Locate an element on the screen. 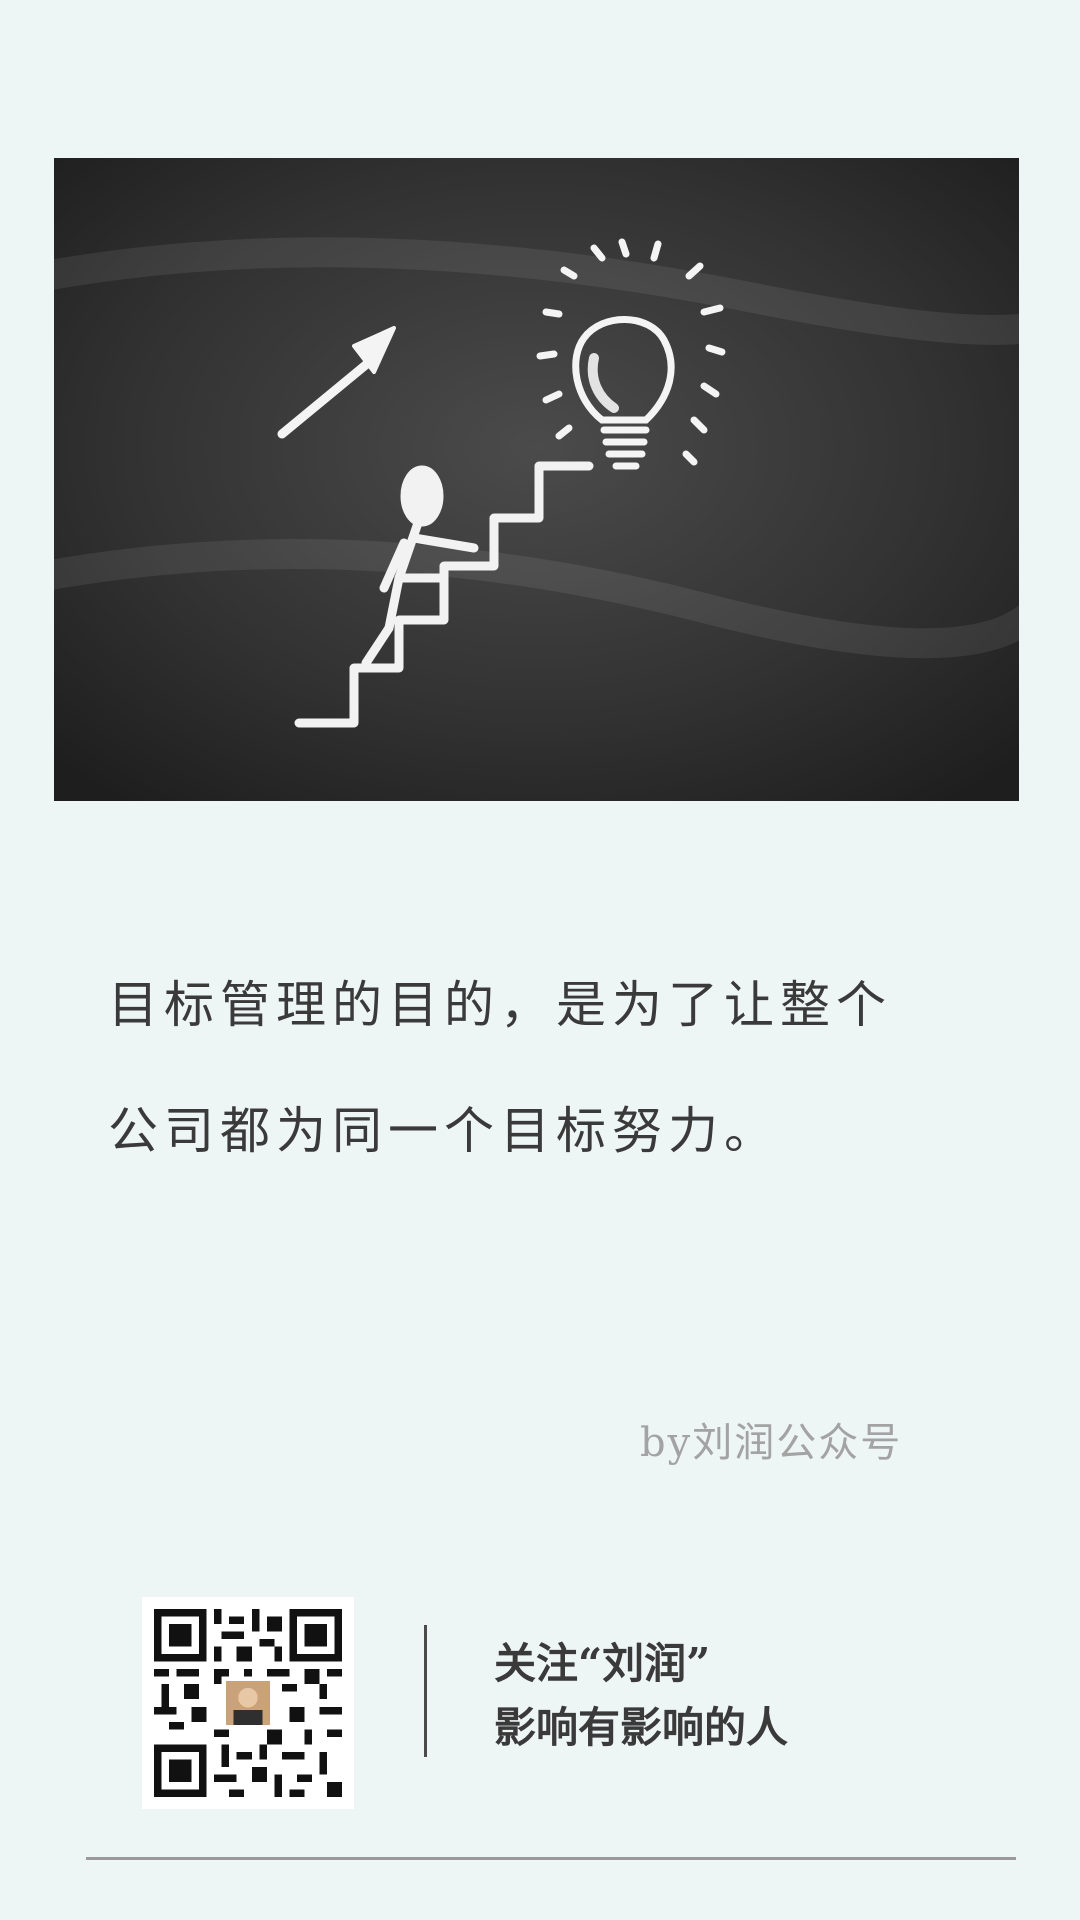 The width and height of the screenshot is (1080, 1920). byline: by刘润公众号 is located at coordinates (771, 1443).